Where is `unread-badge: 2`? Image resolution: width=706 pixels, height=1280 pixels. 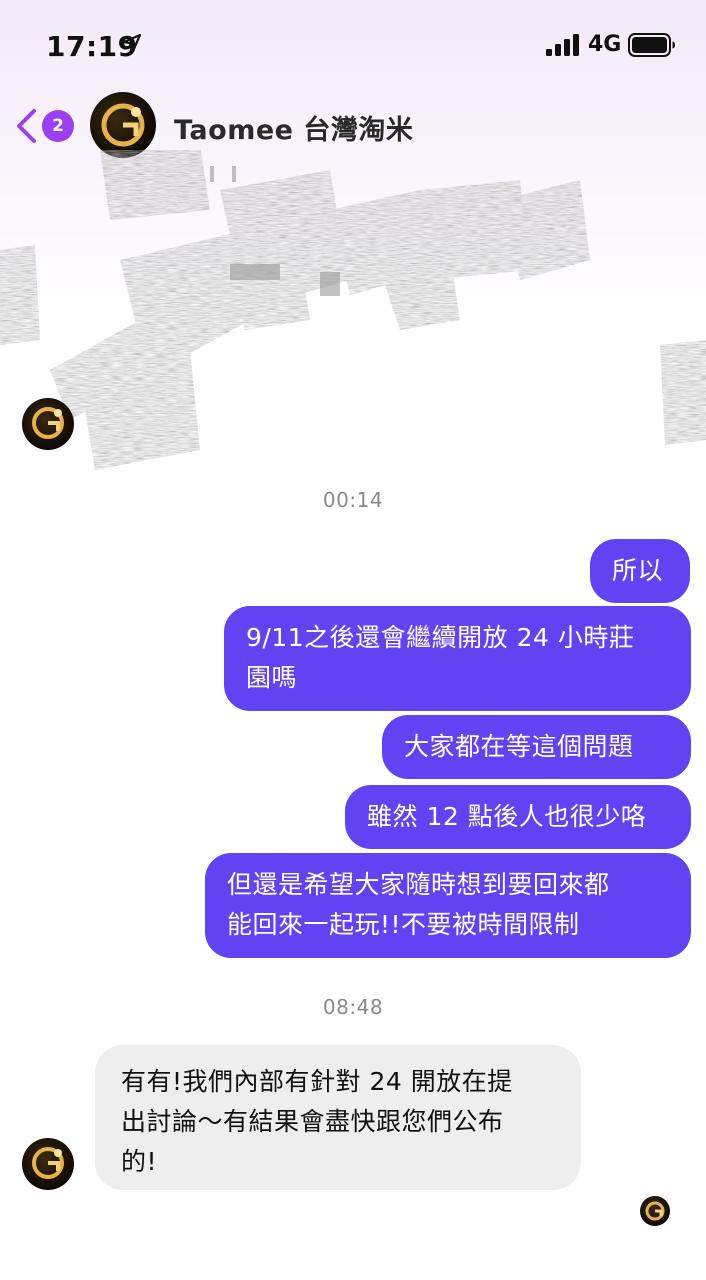 unread-badge: 2 is located at coordinates (58, 126).